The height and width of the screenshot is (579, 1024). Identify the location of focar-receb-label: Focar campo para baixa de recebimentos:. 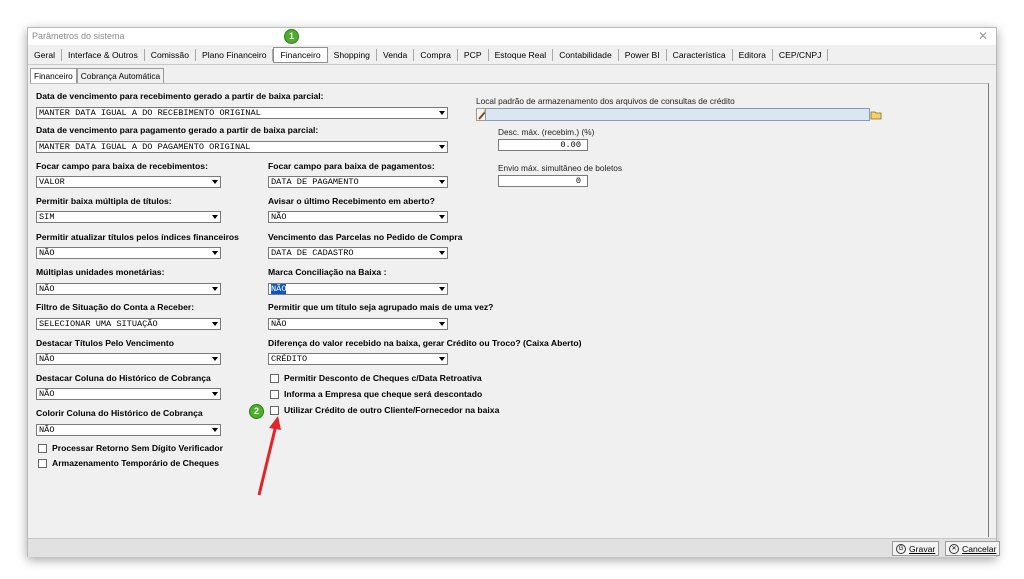
(122, 166).